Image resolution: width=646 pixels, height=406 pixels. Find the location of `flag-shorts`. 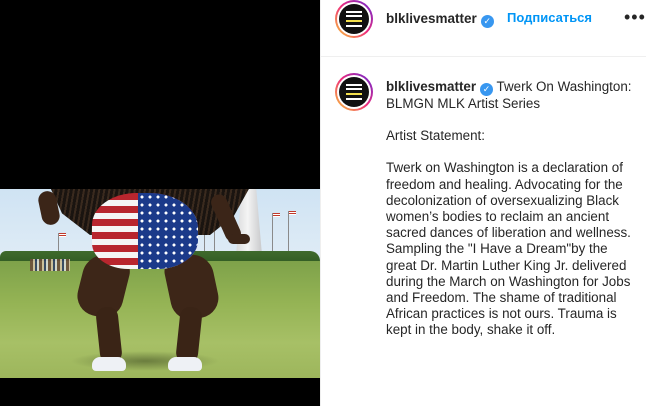

flag-shorts is located at coordinates (145, 231).